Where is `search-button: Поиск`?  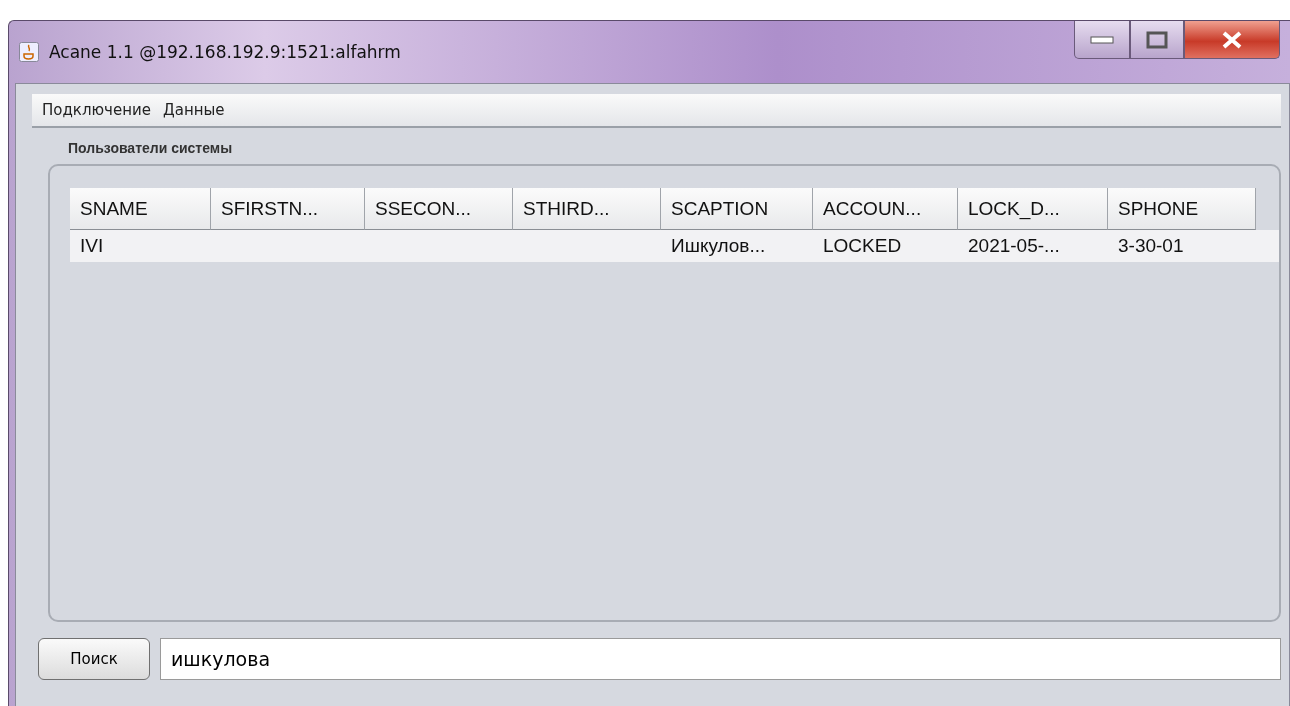
search-button: Поиск is located at coordinates (94, 659).